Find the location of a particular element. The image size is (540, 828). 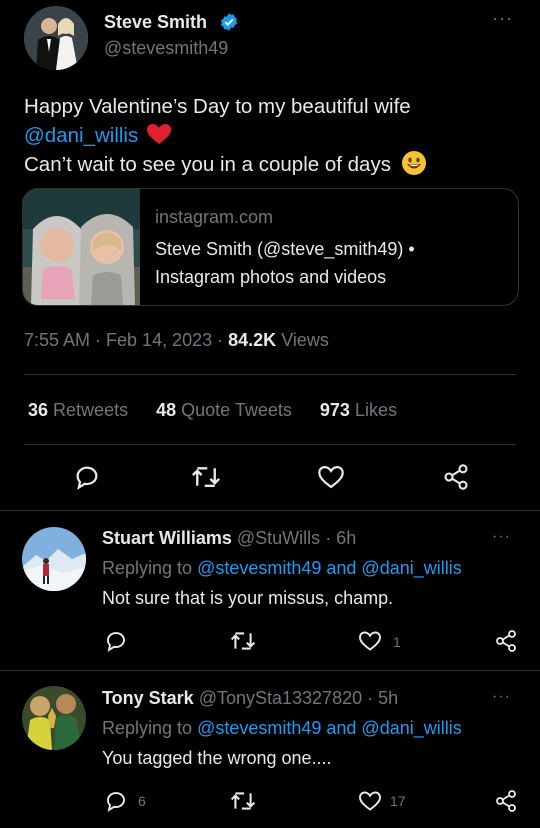

reply-time: · 6h is located at coordinates (340, 538).